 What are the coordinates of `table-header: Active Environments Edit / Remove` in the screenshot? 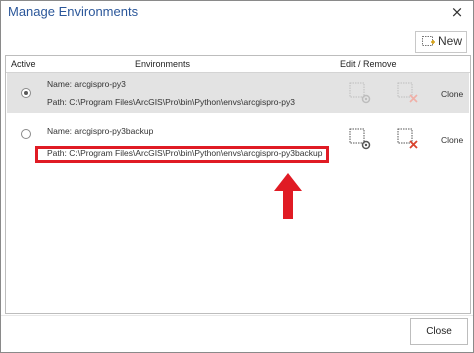 It's located at (238, 64).